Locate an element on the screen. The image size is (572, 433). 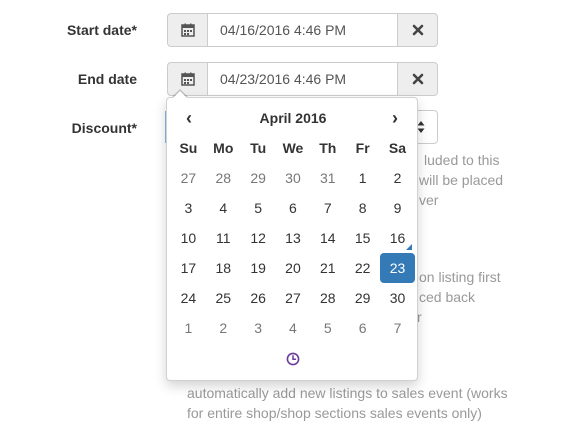
calendar-day: 9 is located at coordinates (397, 208).